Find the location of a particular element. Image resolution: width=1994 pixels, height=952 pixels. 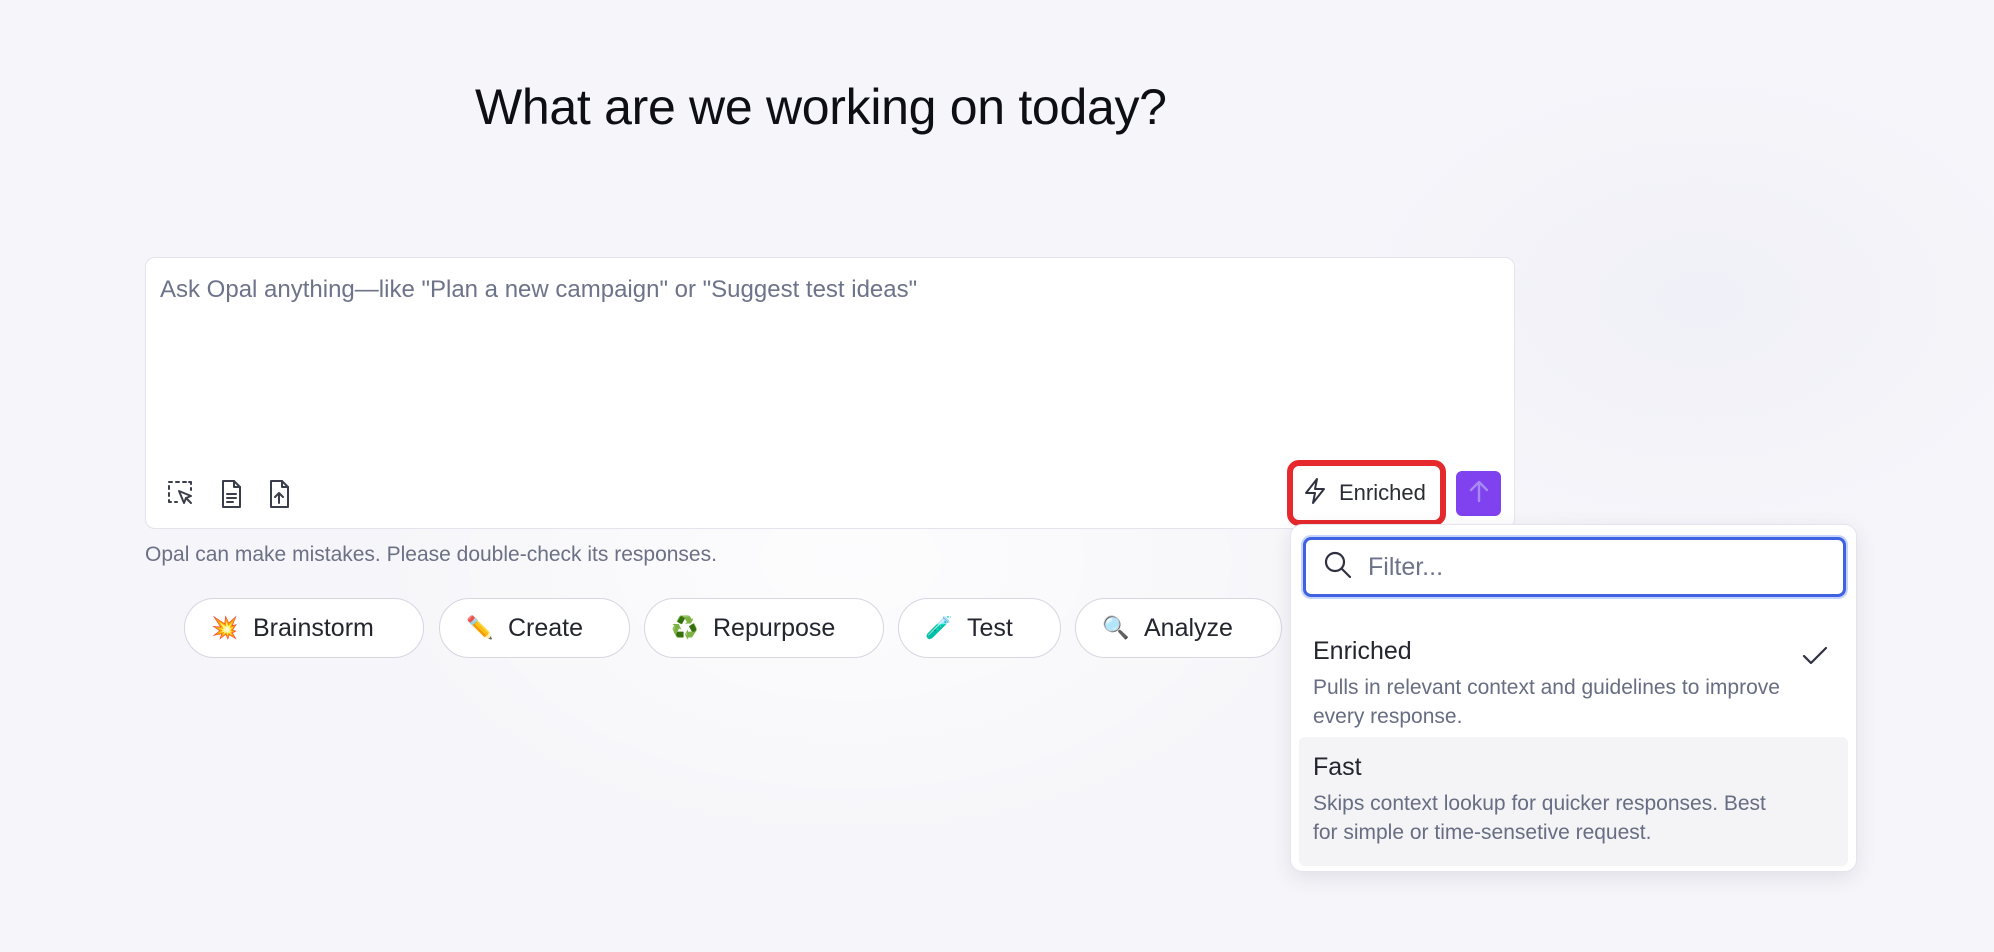

mode-select-label: Enriched is located at coordinates (1382, 492).